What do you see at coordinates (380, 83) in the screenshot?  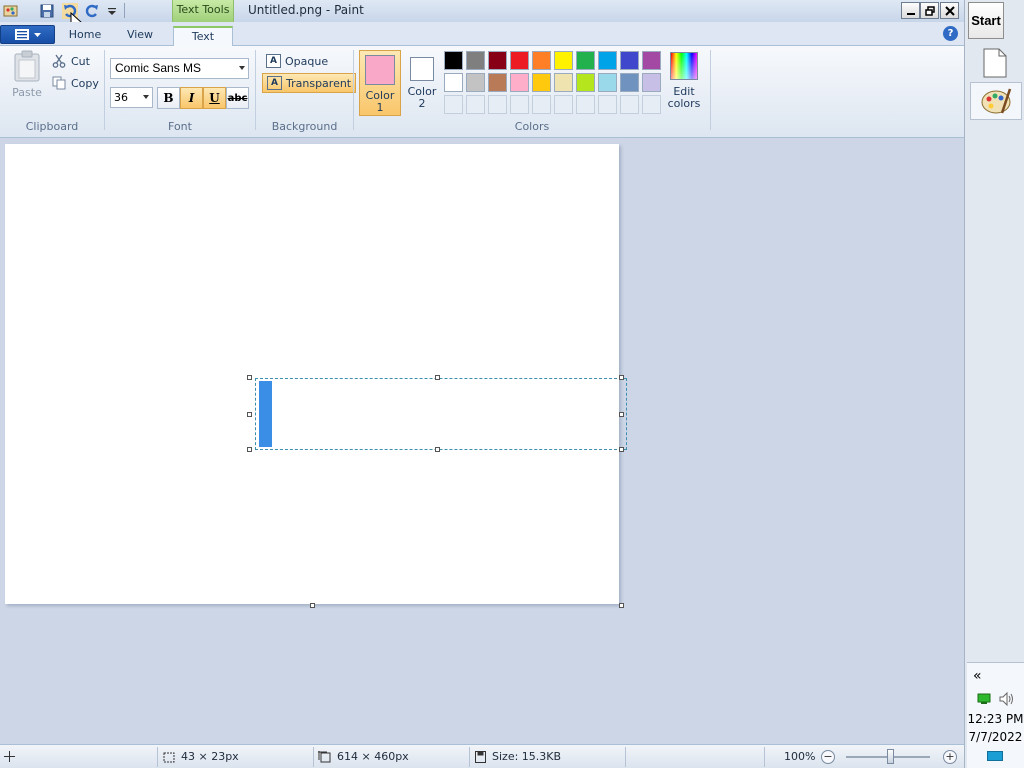 I see `color1-button: Color 1` at bounding box center [380, 83].